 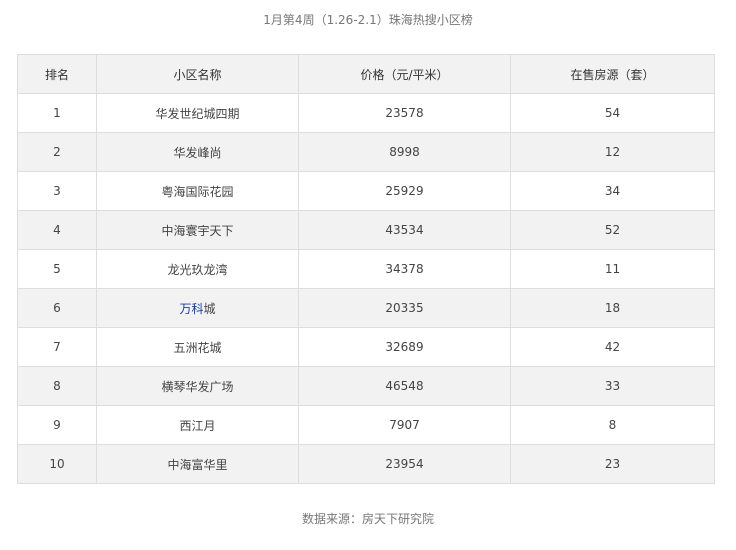 I want to click on table-header-row: 排名 小区名称 价格（元/平米） 在售房源（套）, so click(x=366, y=74).